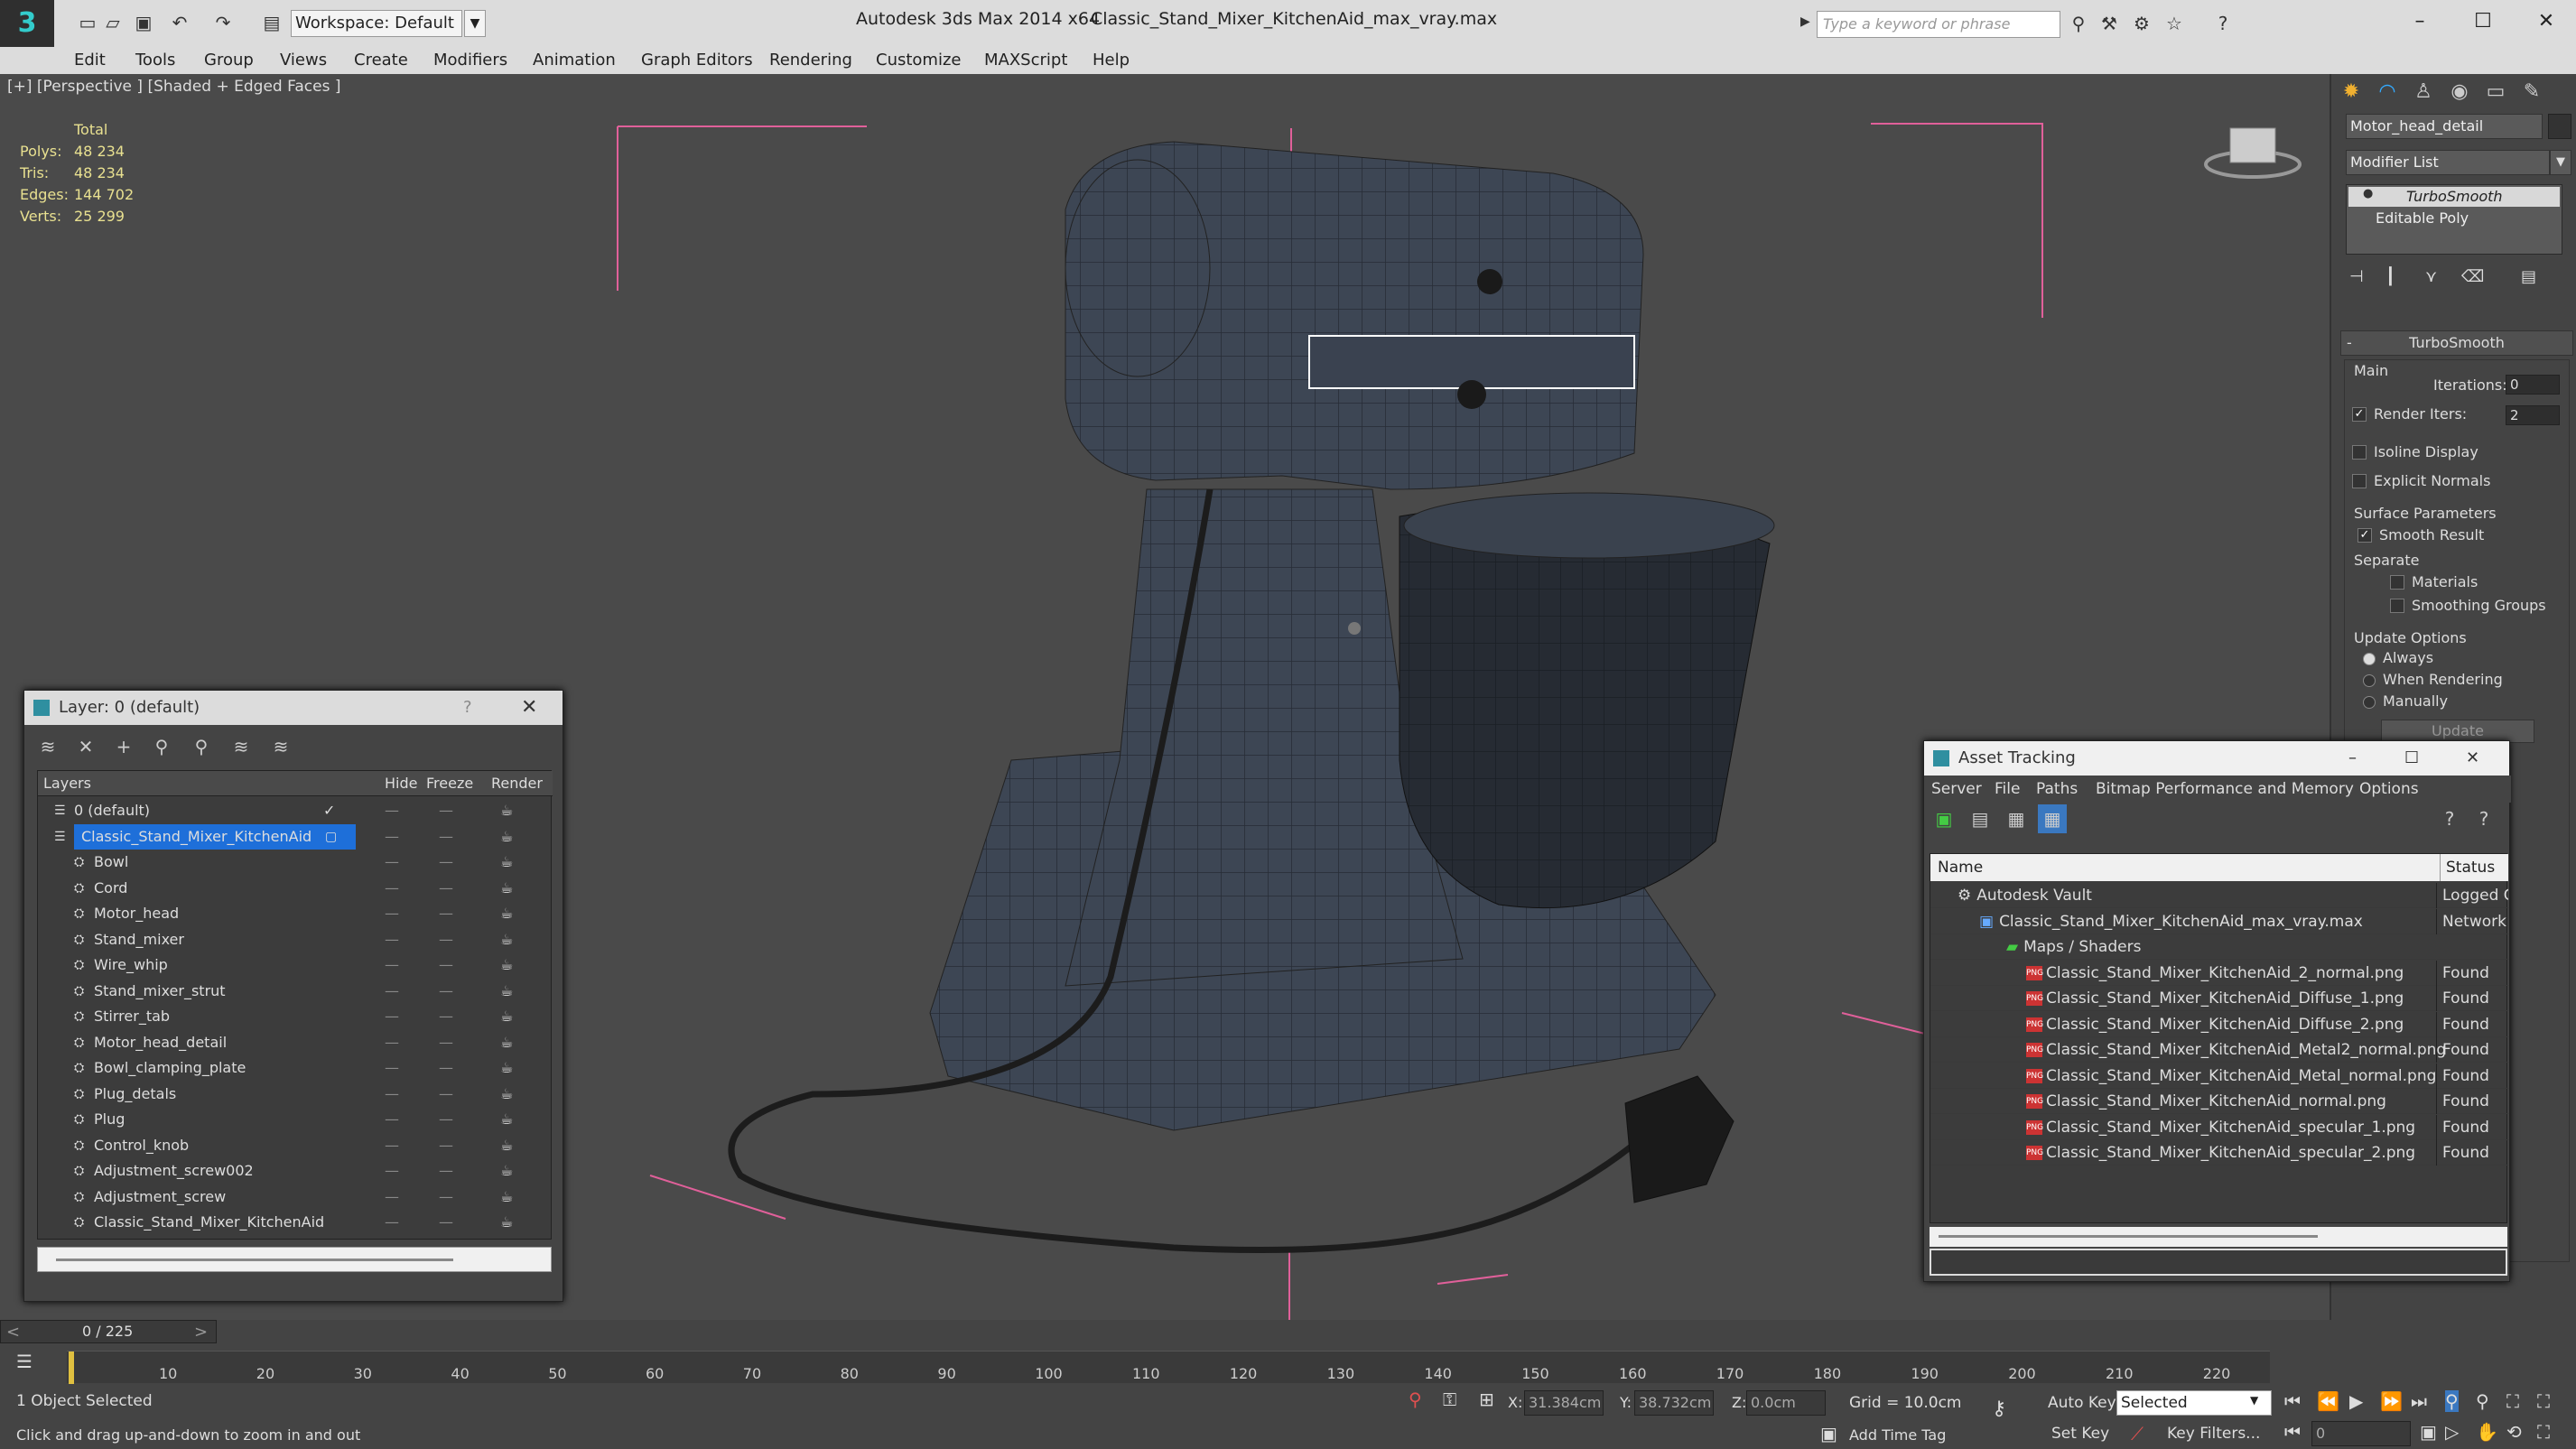 The height and width of the screenshot is (1449, 2576). What do you see at coordinates (2219, 947) in the screenshot?
I see `asset-row: ▰ Maps / Shaders` at bounding box center [2219, 947].